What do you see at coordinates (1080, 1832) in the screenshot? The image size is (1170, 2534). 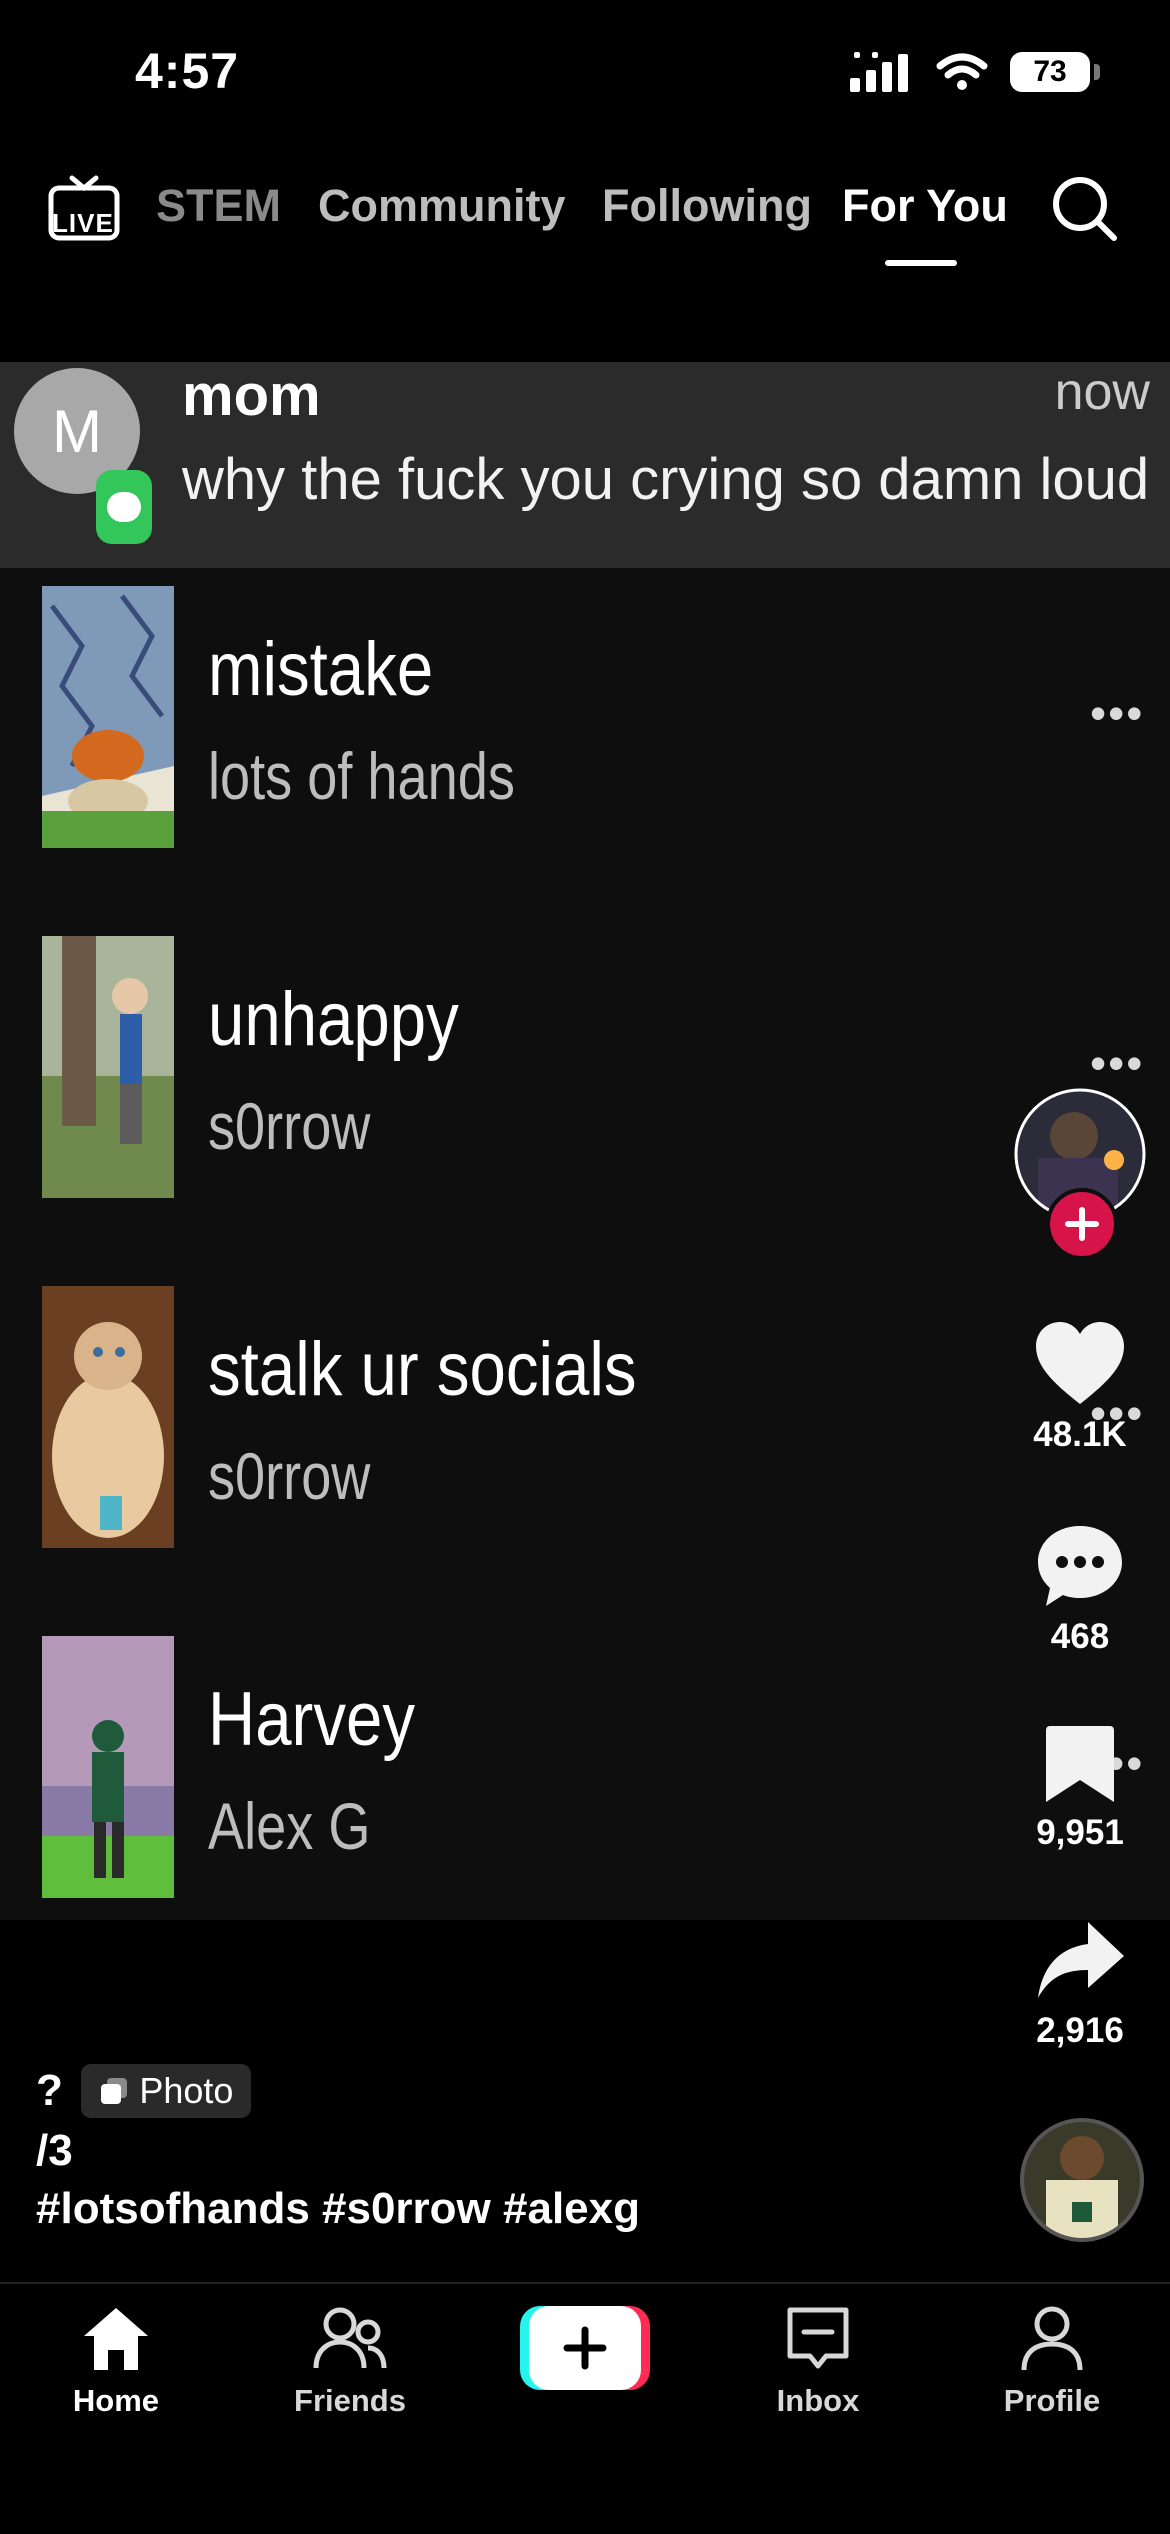 I see `bookmark-count: 9,951` at bounding box center [1080, 1832].